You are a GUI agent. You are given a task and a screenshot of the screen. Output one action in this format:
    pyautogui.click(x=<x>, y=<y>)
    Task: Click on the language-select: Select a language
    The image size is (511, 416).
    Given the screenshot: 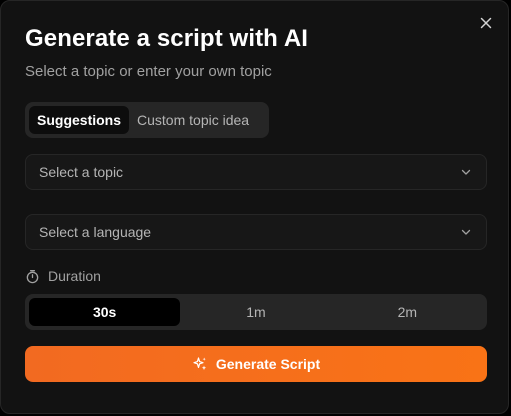 What is the action you would take?
    pyautogui.click(x=256, y=232)
    